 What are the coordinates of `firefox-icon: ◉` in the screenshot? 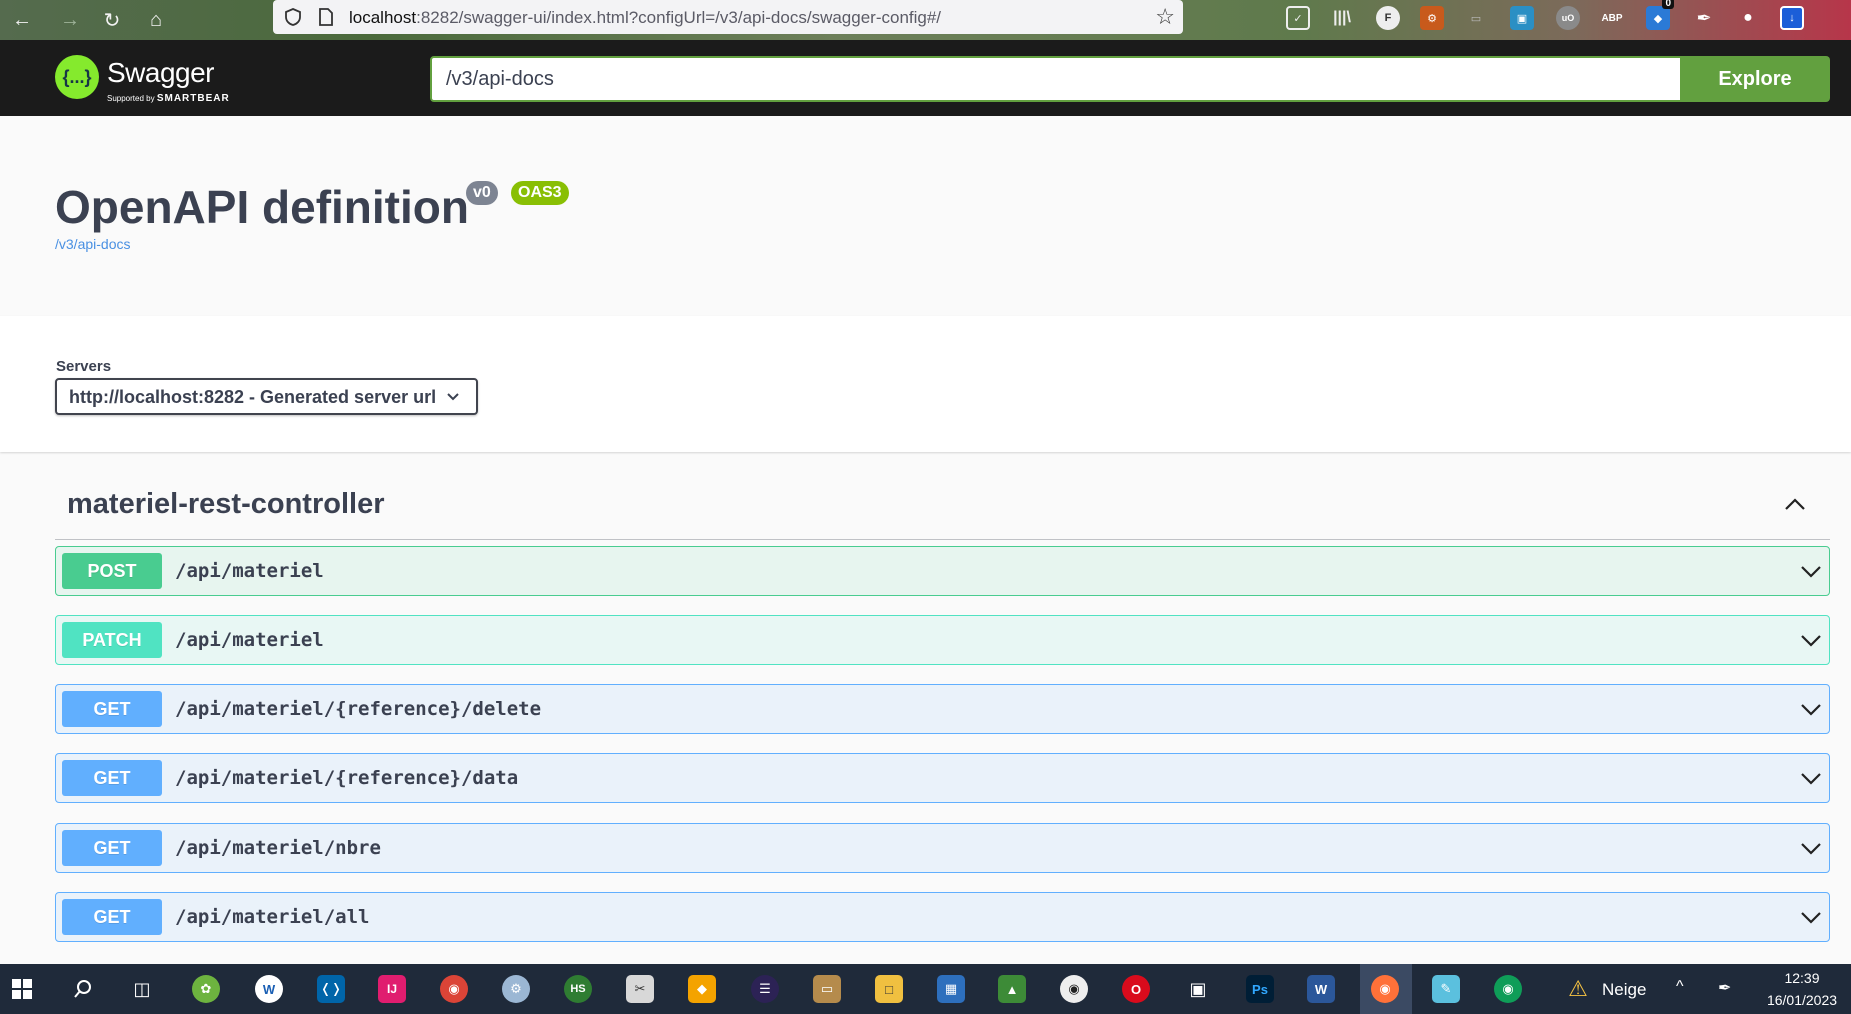 It's located at (1385, 989).